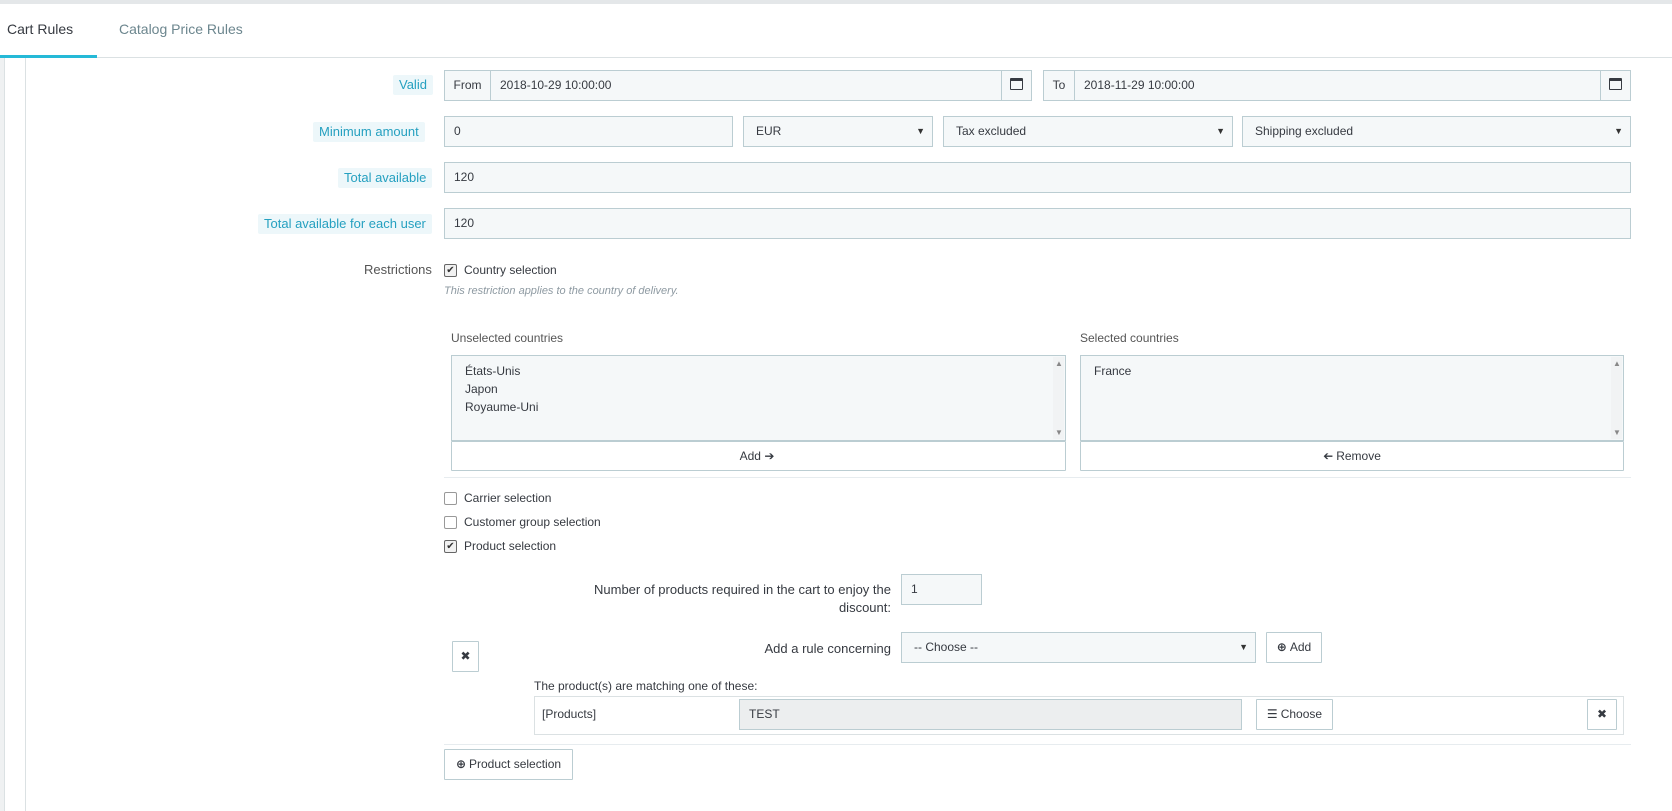 The height and width of the screenshot is (811, 1672). What do you see at coordinates (1301, 714) in the screenshot?
I see `choose-button-label: Choose` at bounding box center [1301, 714].